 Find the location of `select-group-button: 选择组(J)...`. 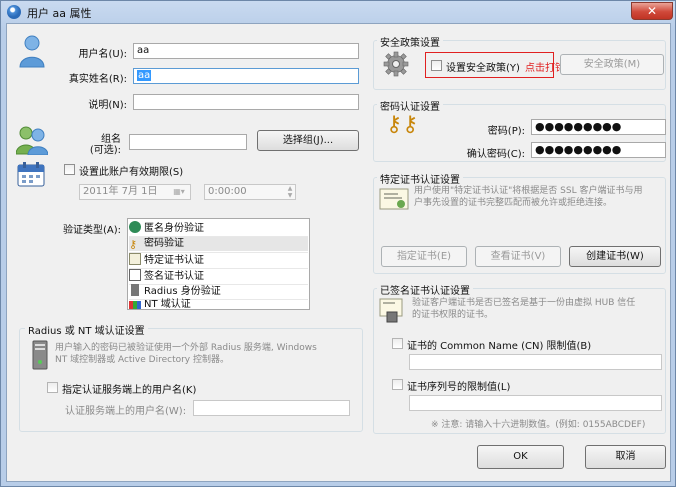

select-group-button: 选择组(J)... is located at coordinates (308, 140).